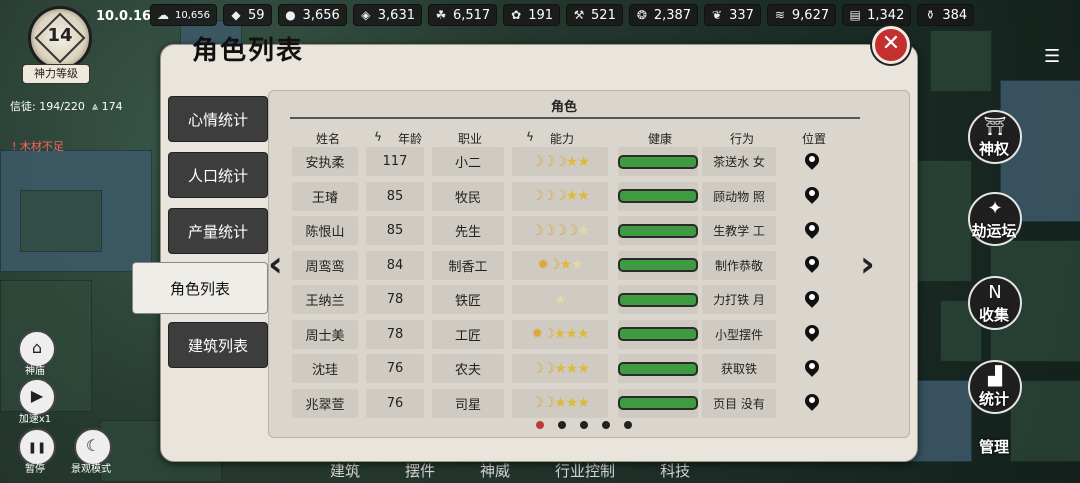 Image resolution: width=1080 pixels, height=483 pixels. Describe the element at coordinates (563, 107) in the screenshot. I see `section-title: 角色` at that location.